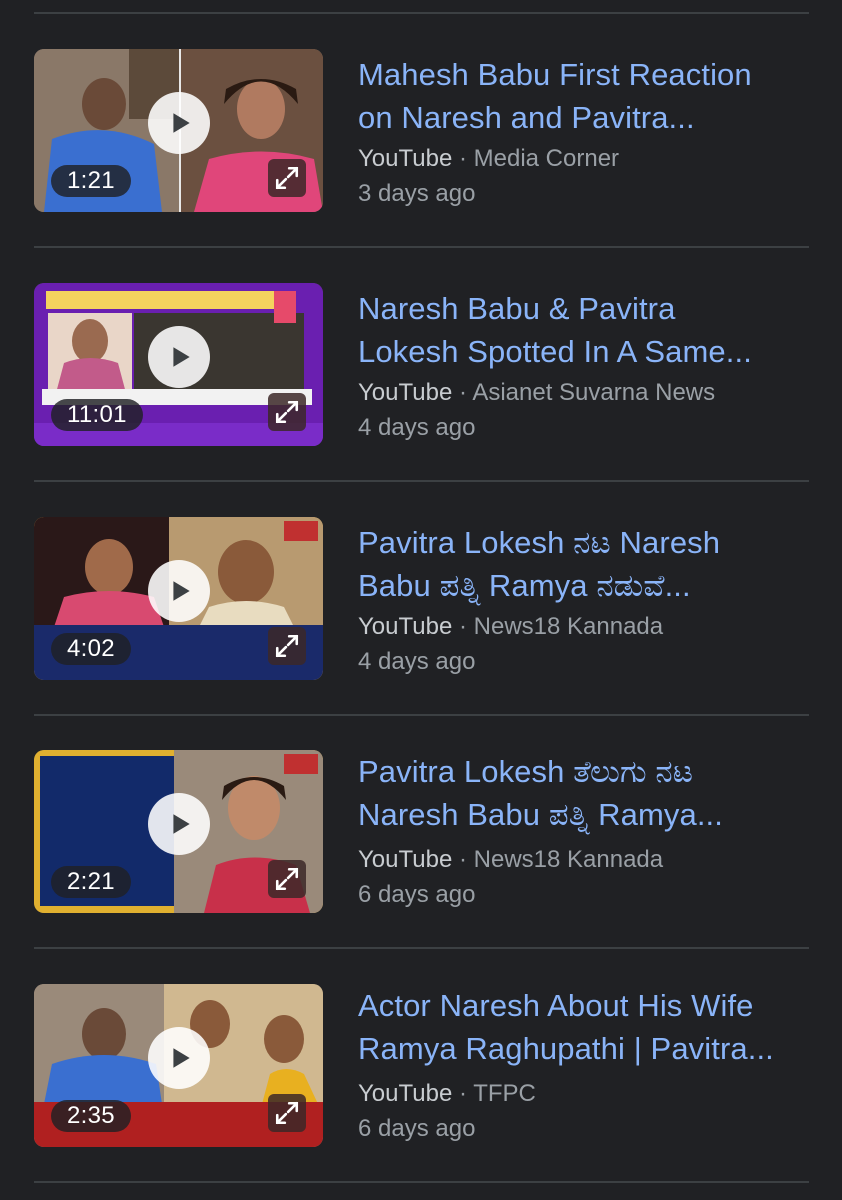 This screenshot has height=1200, width=842. I want to click on title-line: Actor Naresh About His Wife, so click(556, 1005).